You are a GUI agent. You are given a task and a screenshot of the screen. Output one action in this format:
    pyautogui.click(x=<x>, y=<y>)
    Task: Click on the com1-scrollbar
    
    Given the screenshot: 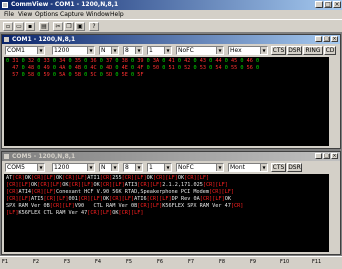 What is the action you would take?
    pyautogui.click(x=334, y=101)
    